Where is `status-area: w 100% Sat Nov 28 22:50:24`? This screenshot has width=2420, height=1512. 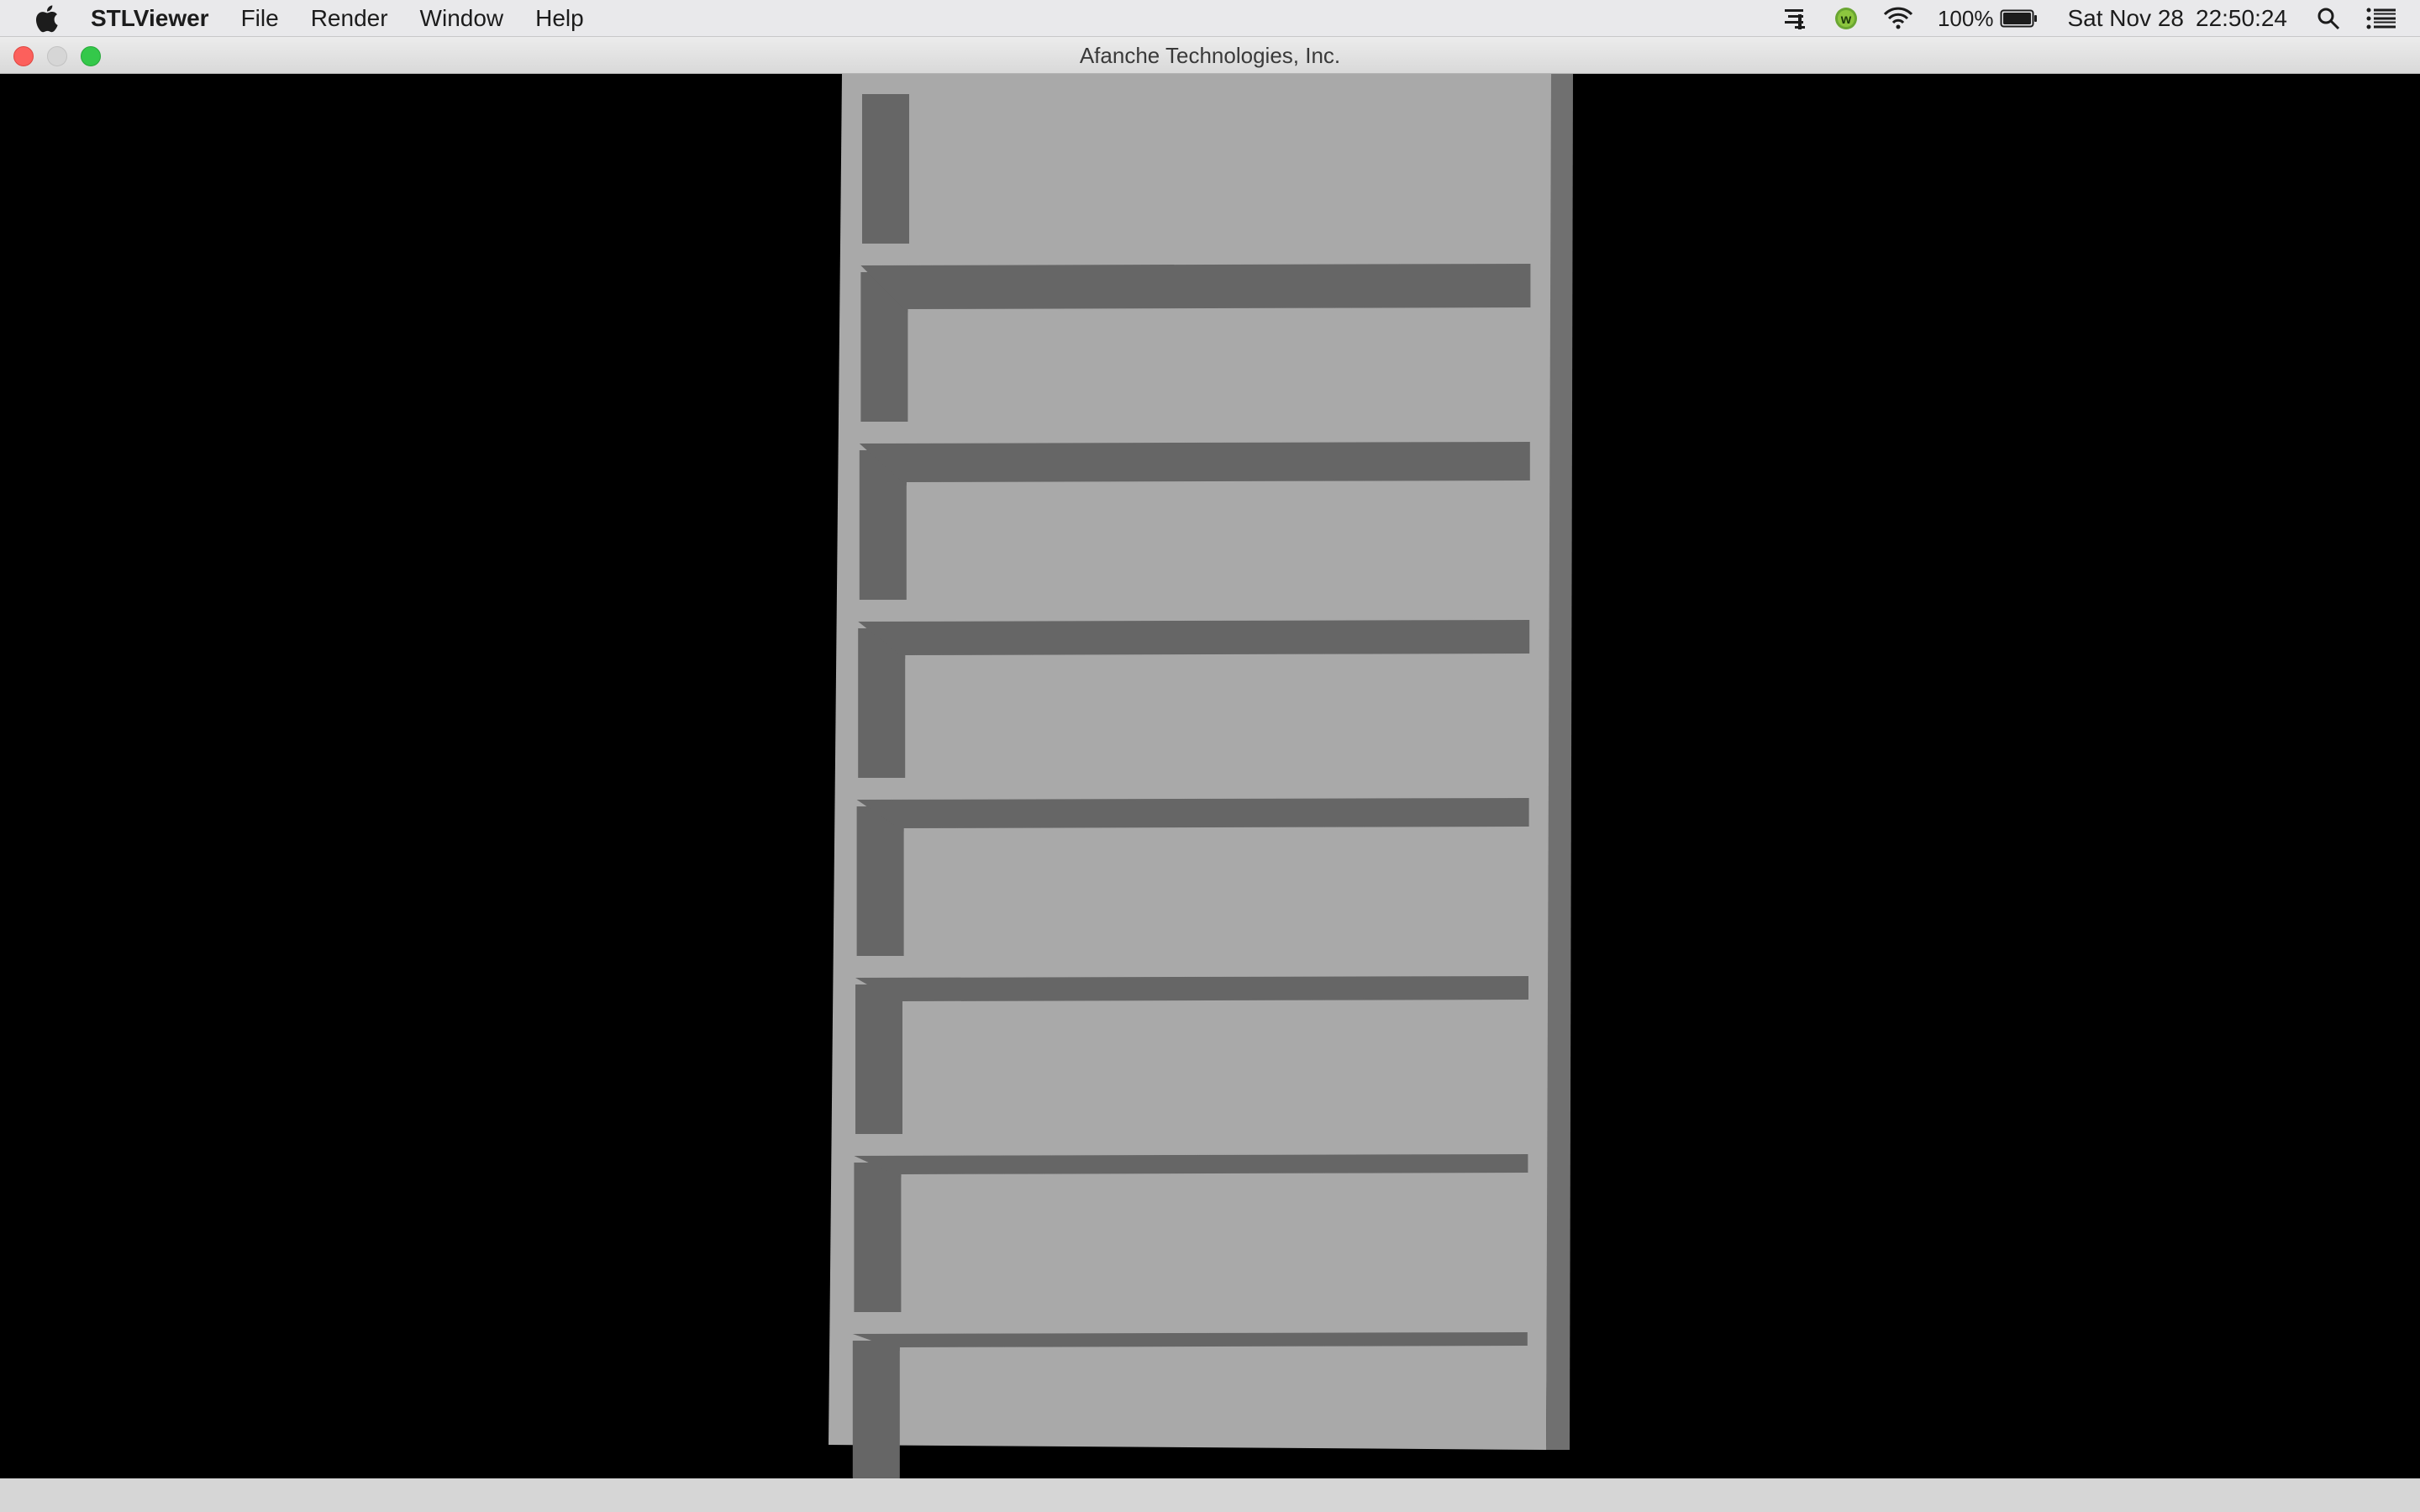 status-area: w 100% Sat Nov 28 22:50:24 is located at coordinates (2090, 18).